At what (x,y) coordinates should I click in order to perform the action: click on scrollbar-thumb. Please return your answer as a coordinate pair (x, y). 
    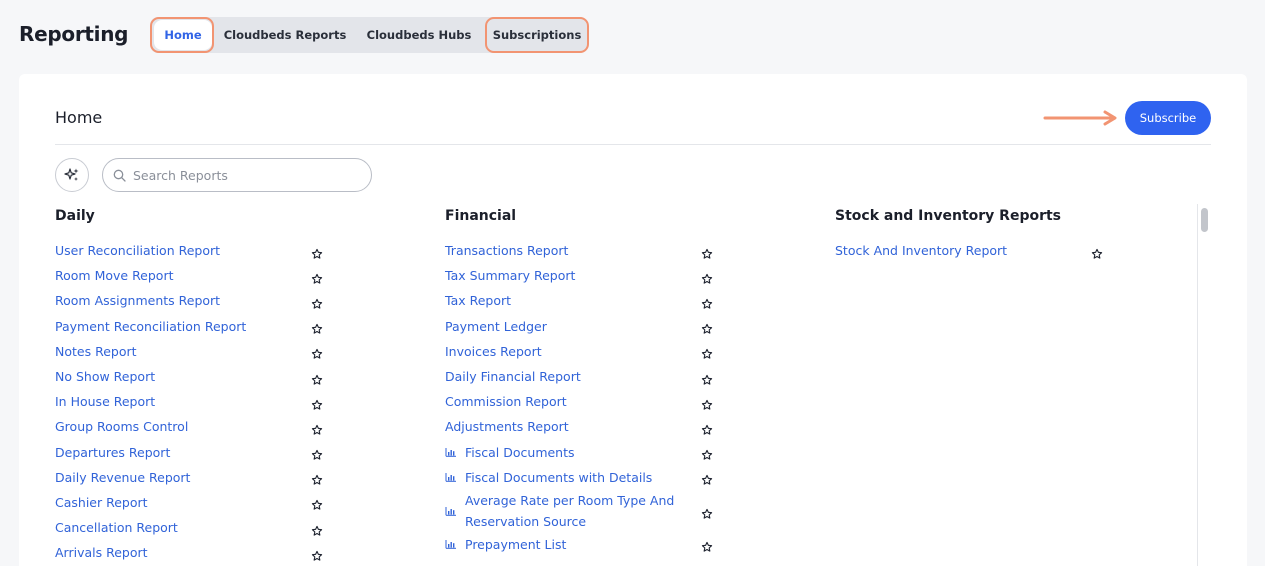
    Looking at the image, I should click on (1204, 220).